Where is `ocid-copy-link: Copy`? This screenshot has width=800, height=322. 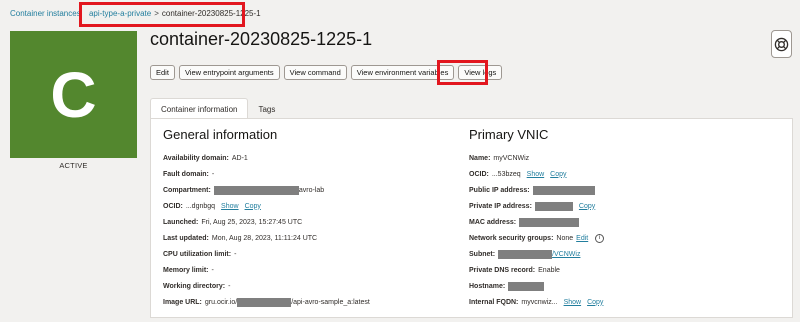
ocid-copy-link: Copy is located at coordinates (253, 206).